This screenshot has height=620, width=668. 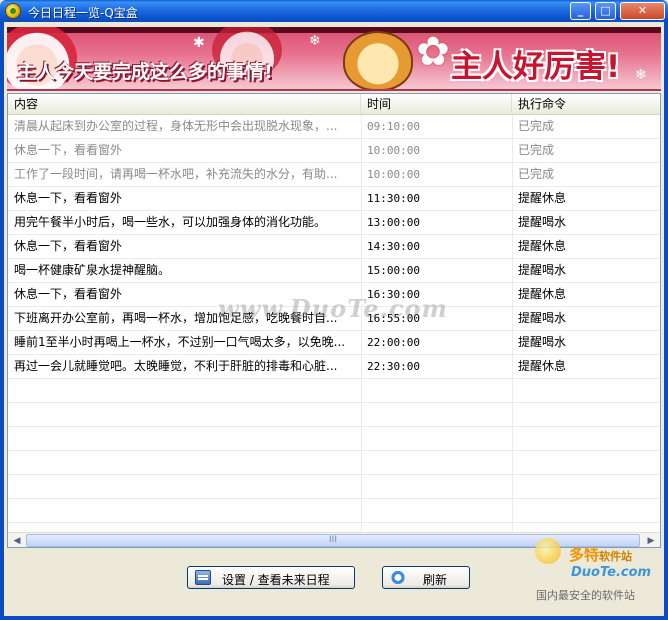 I want to click on table-row: 喝一杯健康矿泉水提神醒脑。 15:00:00 提醒喝水, so click(x=334, y=271).